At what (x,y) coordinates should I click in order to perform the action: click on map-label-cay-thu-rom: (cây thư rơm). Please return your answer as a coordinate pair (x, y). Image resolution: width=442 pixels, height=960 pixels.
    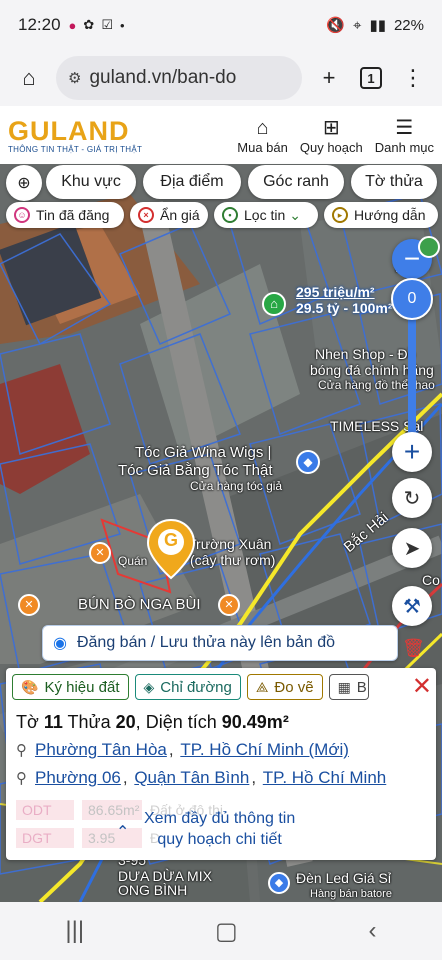
    Looking at the image, I should click on (233, 560).